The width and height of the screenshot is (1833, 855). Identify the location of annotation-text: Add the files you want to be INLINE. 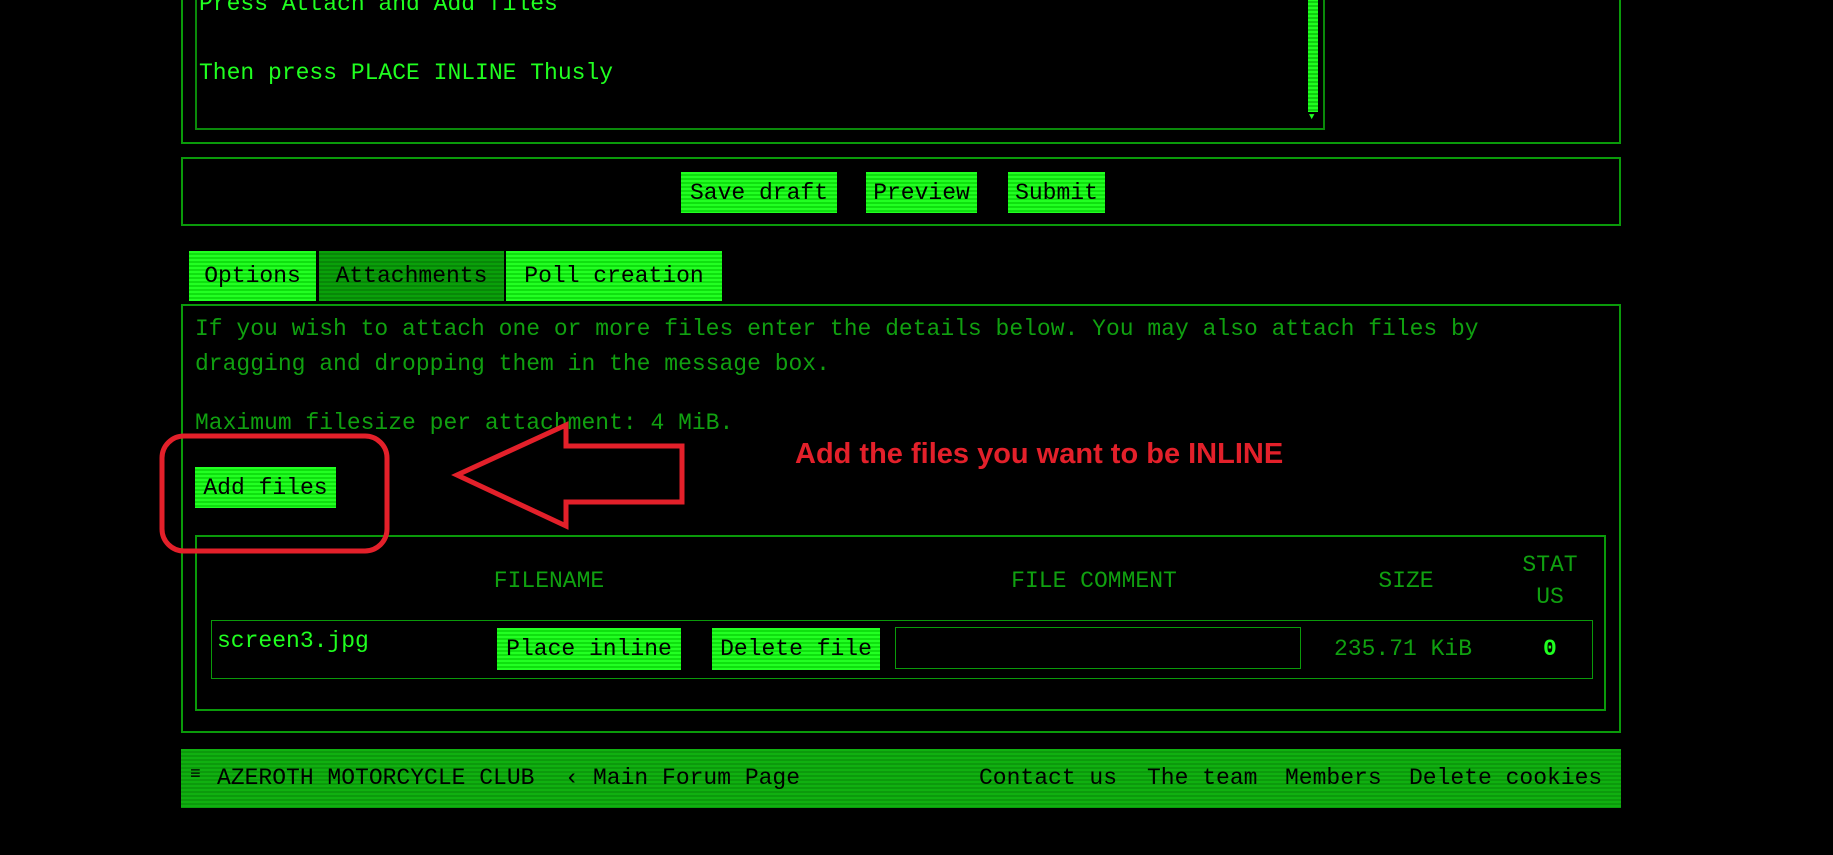
(1039, 454).